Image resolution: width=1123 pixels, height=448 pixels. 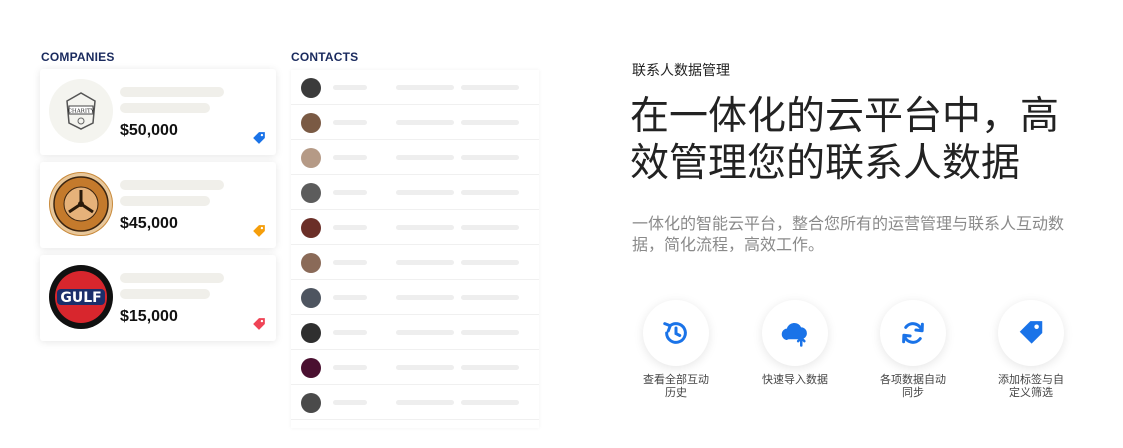 I want to click on companies-section-label: COMPANIES, so click(x=78, y=57).